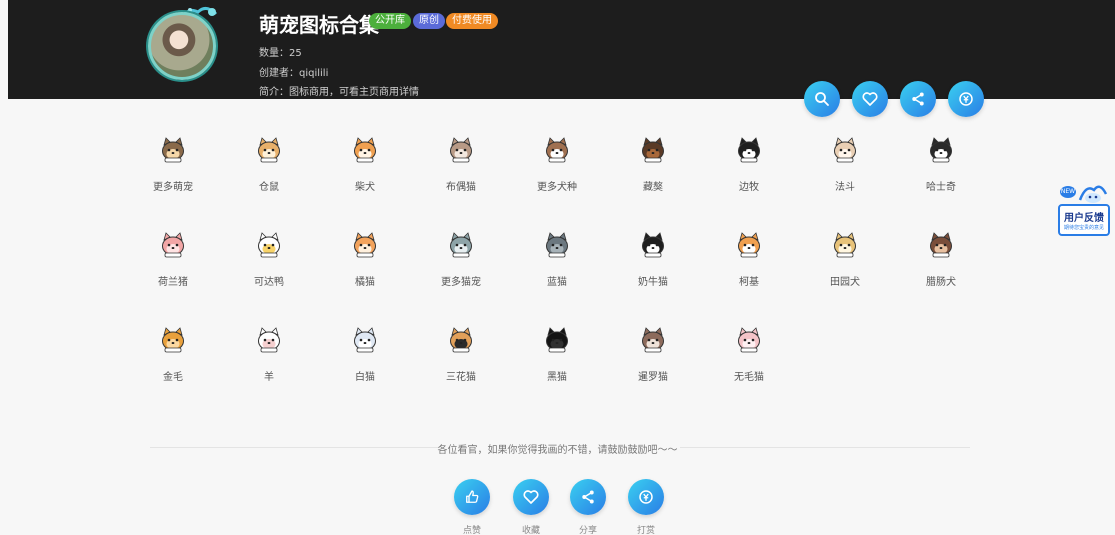 This screenshot has height=535, width=1115. Describe the element at coordinates (530, 530) in the screenshot. I see `collect-label: 收藏` at that location.